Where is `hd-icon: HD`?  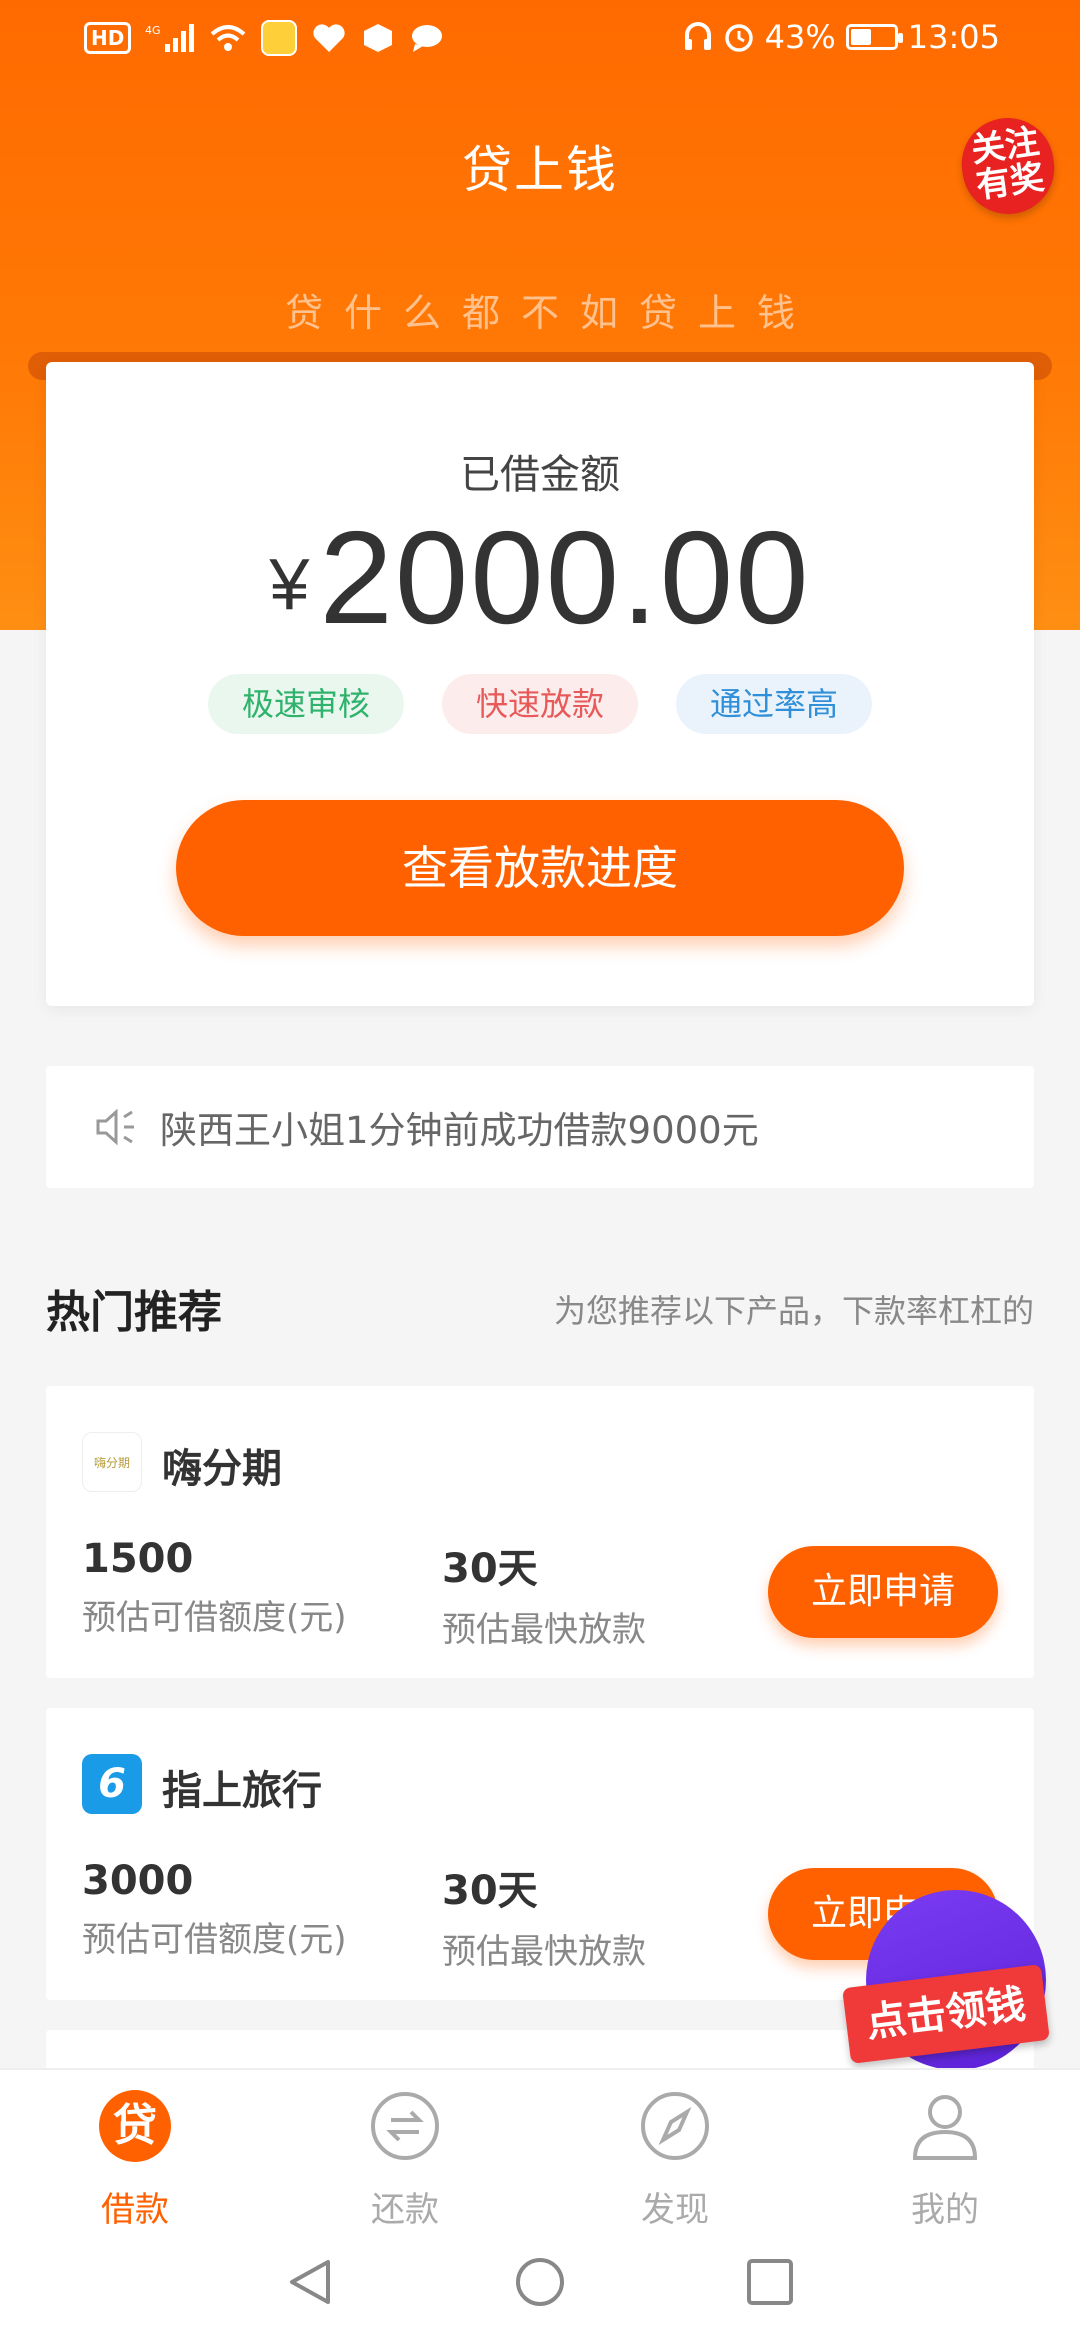 hd-icon: HD is located at coordinates (108, 38).